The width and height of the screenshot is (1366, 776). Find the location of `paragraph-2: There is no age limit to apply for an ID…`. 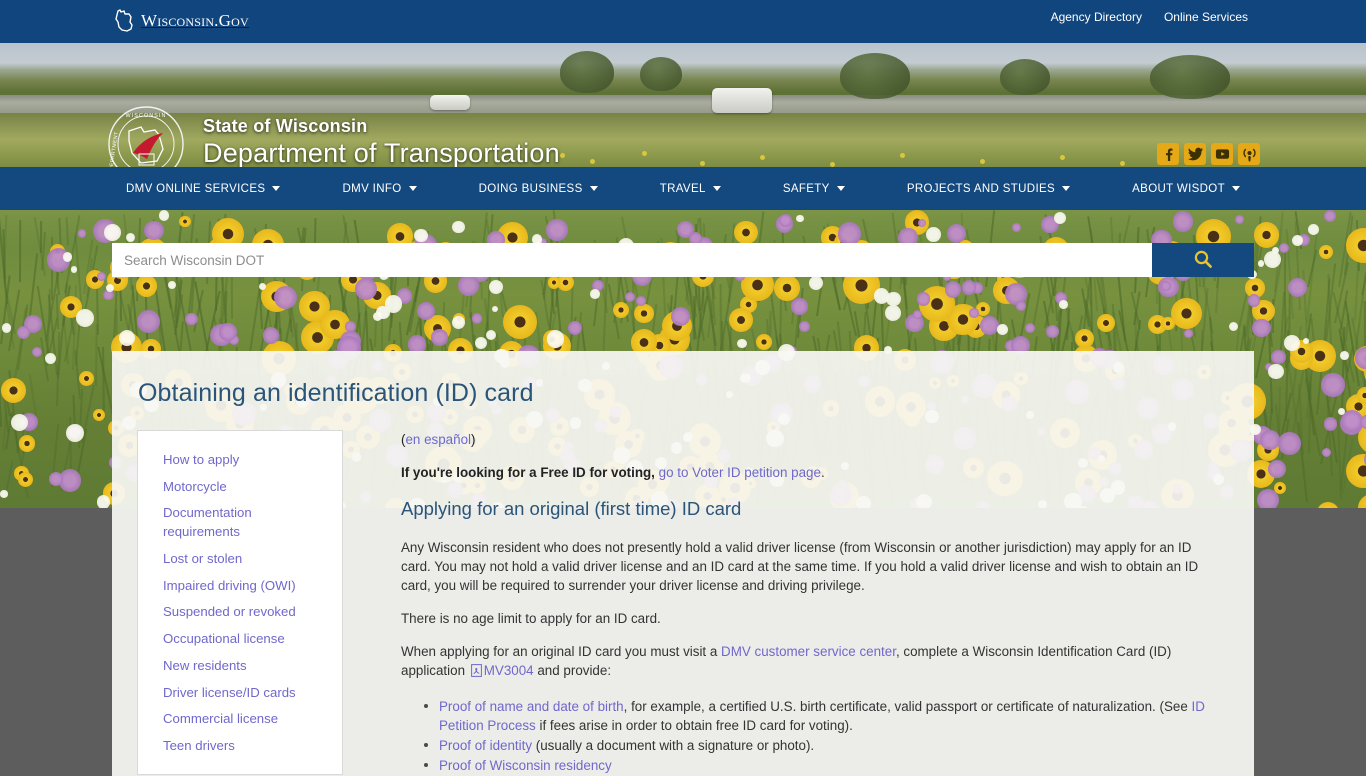

paragraph-2: There is no age limit to apply for an ID… is located at coordinates (812, 618).